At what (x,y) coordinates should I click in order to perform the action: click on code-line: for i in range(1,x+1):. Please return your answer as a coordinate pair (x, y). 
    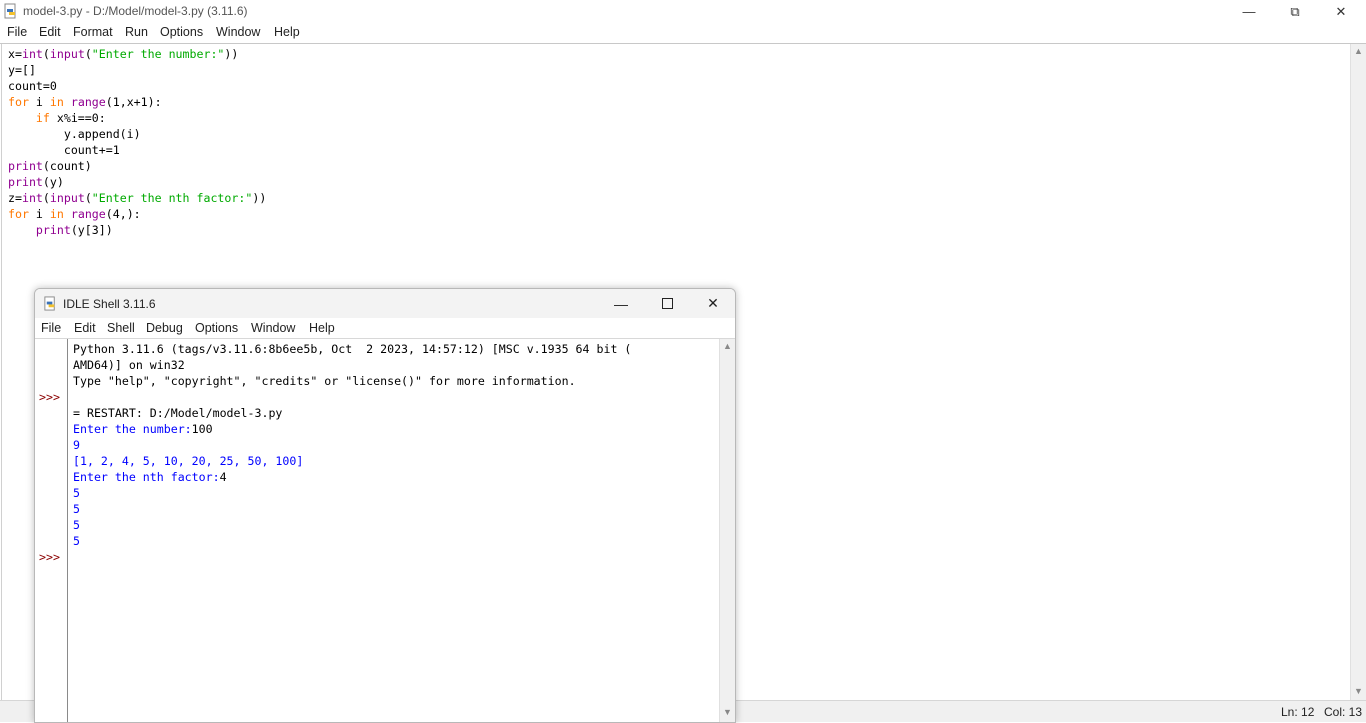
    Looking at the image, I should click on (85, 102).